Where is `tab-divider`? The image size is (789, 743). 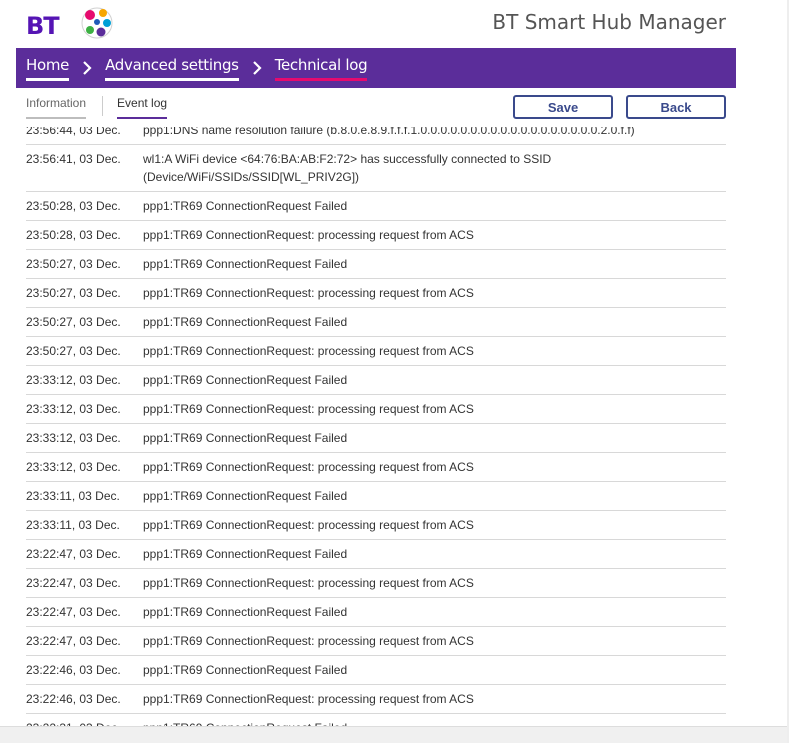 tab-divider is located at coordinates (103, 106).